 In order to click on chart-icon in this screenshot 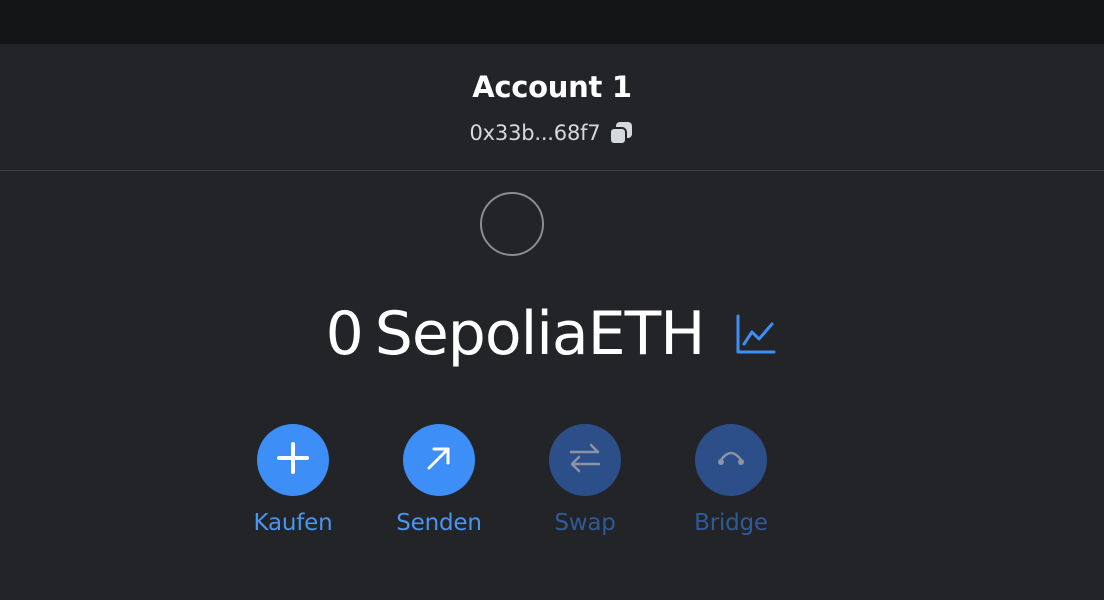, I will do `click(756, 334)`.